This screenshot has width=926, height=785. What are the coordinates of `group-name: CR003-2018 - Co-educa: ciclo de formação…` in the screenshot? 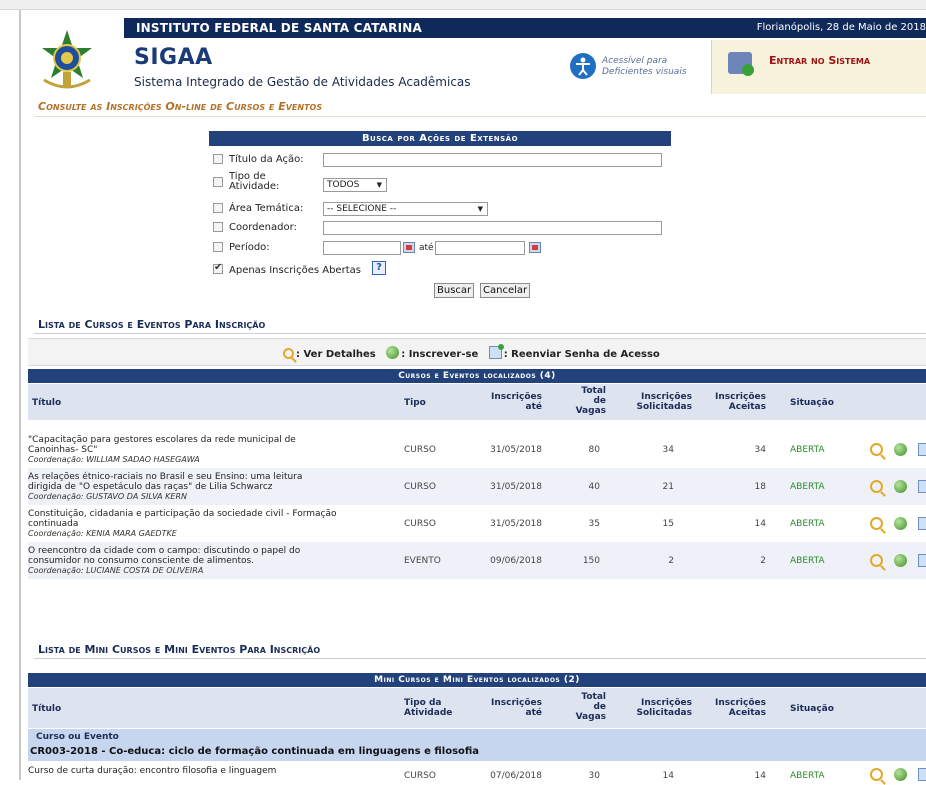 It's located at (255, 751).